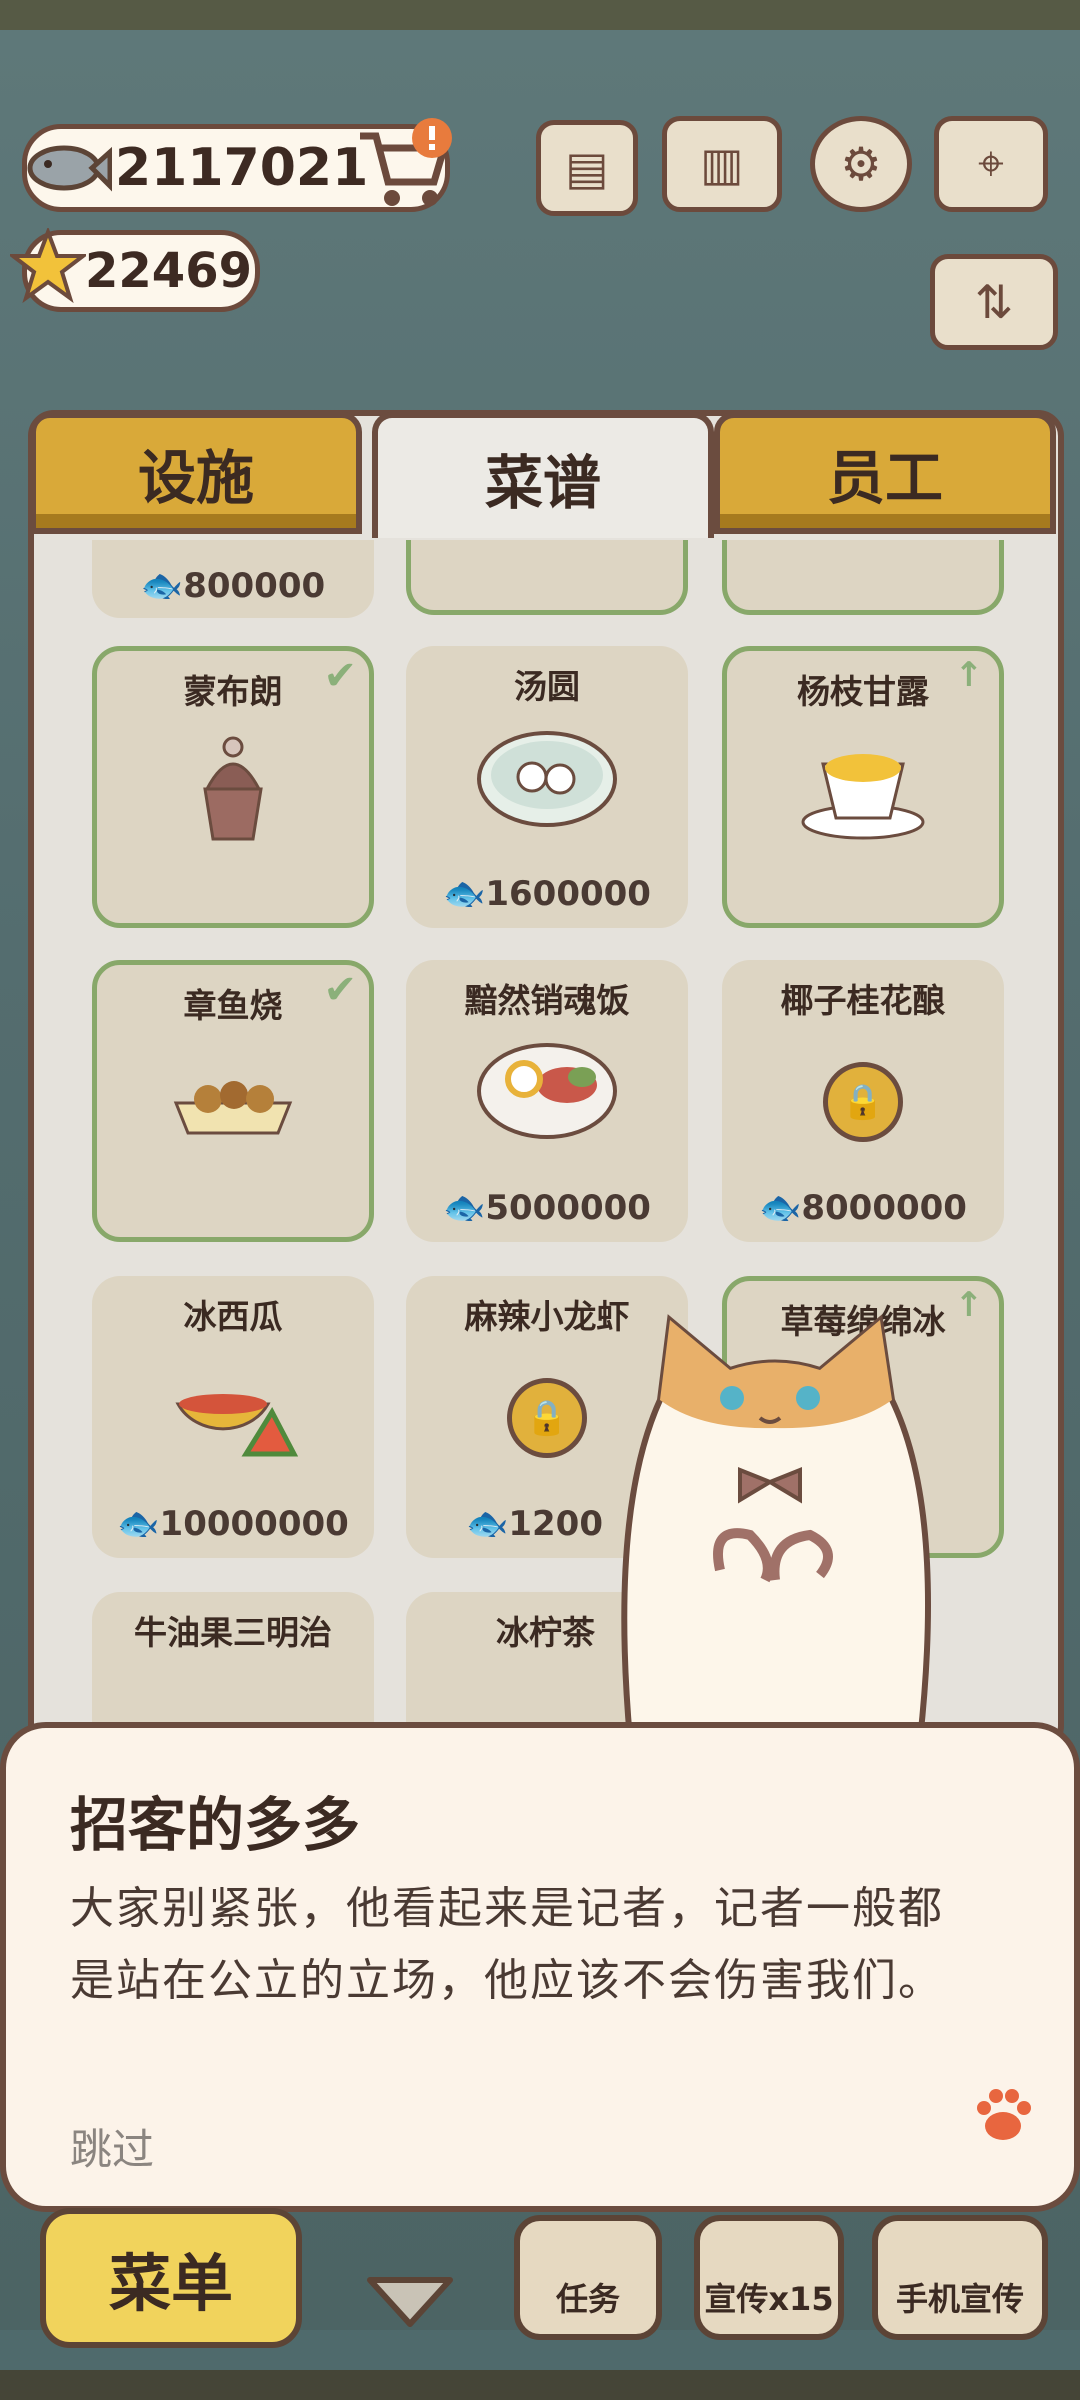 This screenshot has width=1080, height=2400. I want to click on recipe-book-icon: ▥, so click(722, 164).